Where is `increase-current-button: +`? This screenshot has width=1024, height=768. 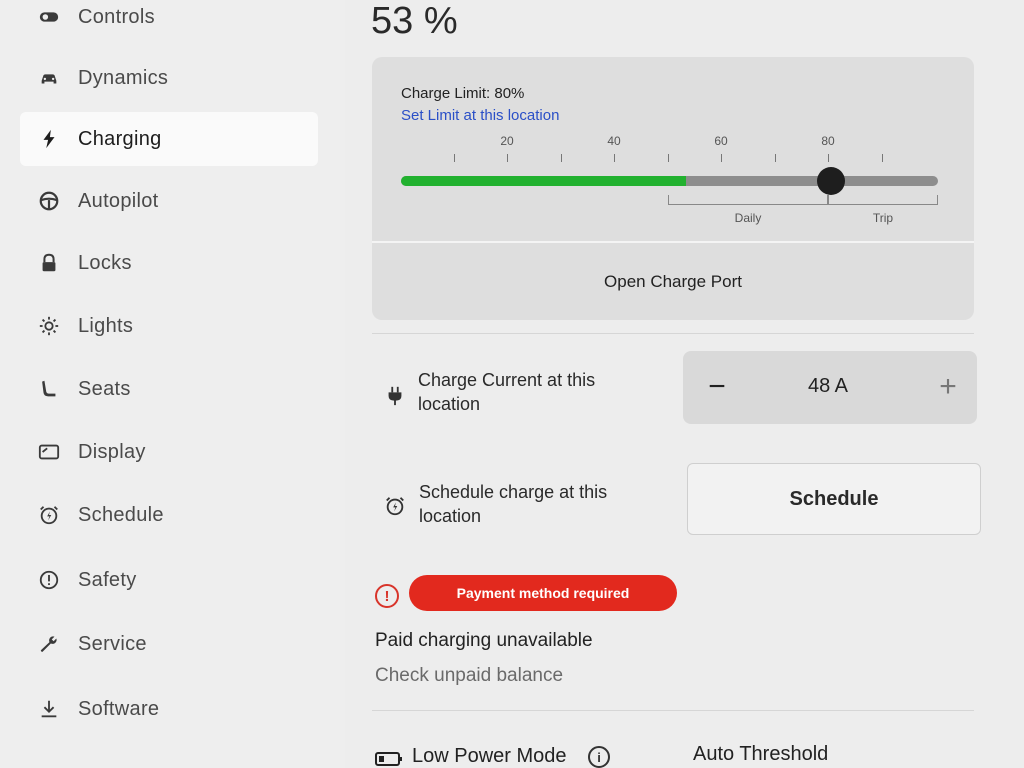 increase-current-button: + is located at coordinates (948, 387).